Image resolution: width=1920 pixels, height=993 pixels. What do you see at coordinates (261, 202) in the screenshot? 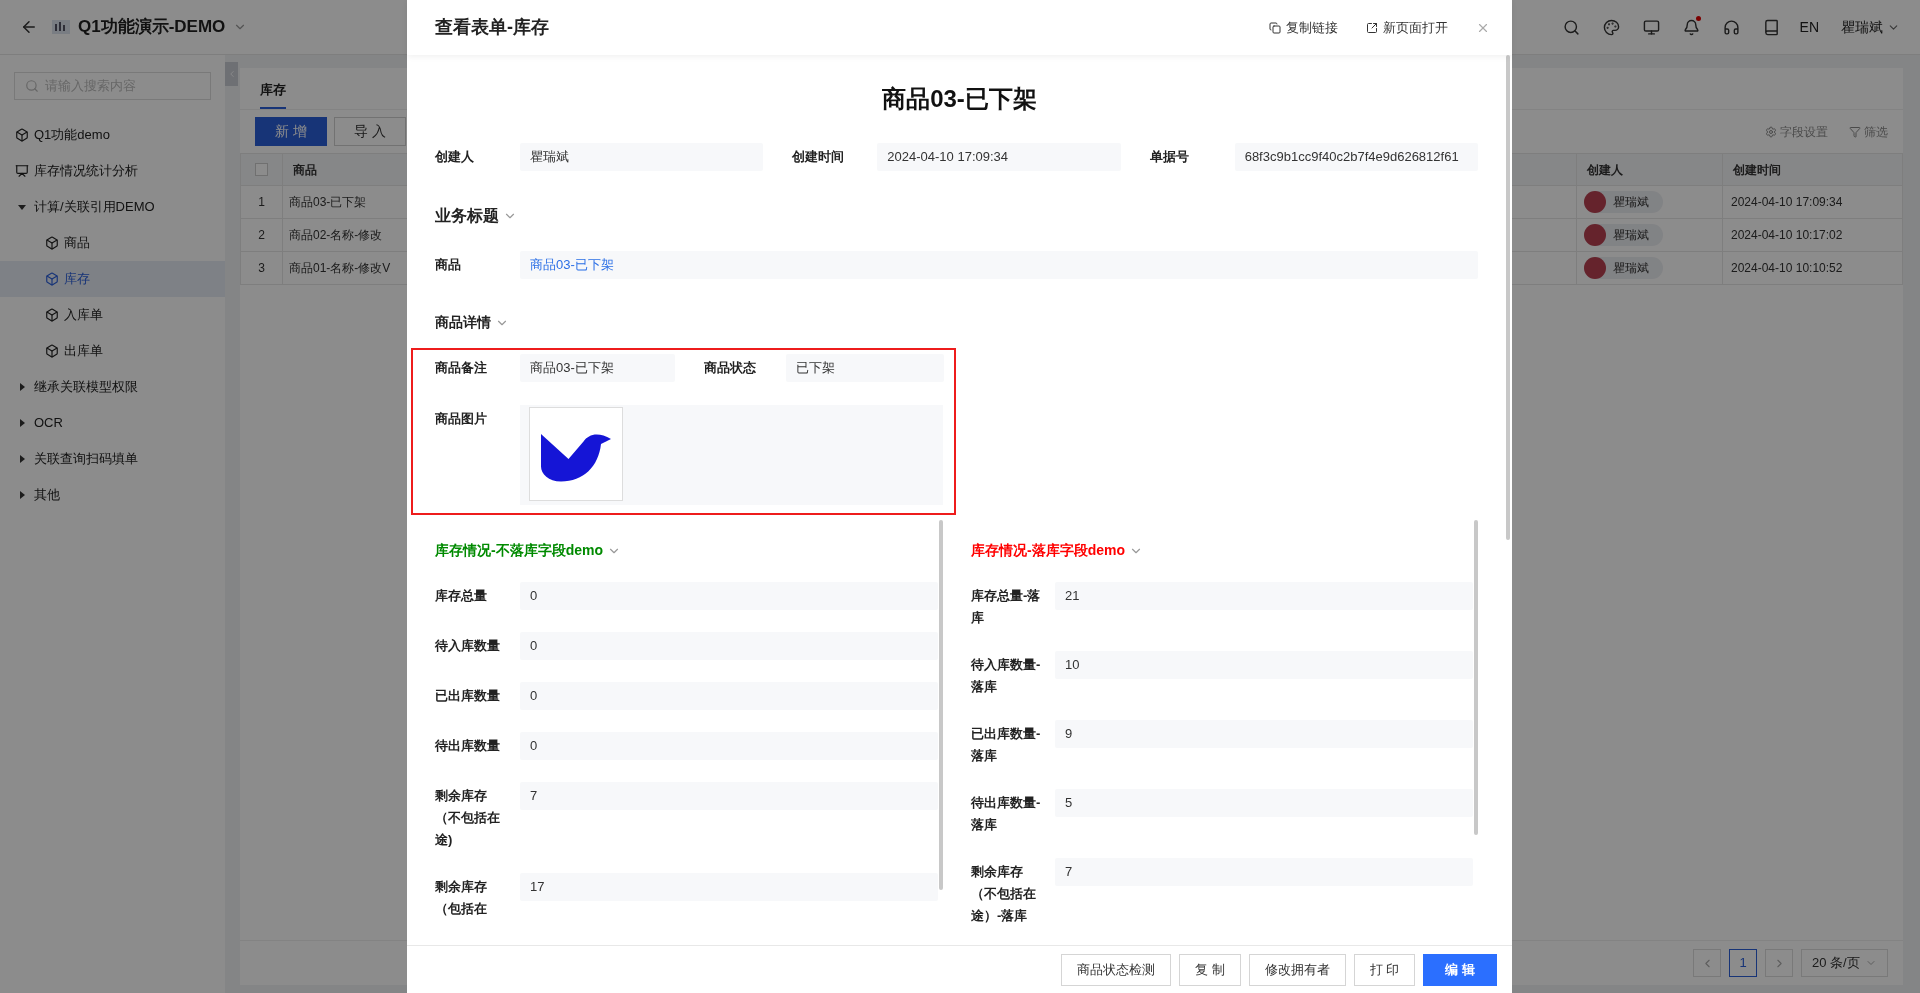
I see `table-cell: 1` at bounding box center [261, 202].